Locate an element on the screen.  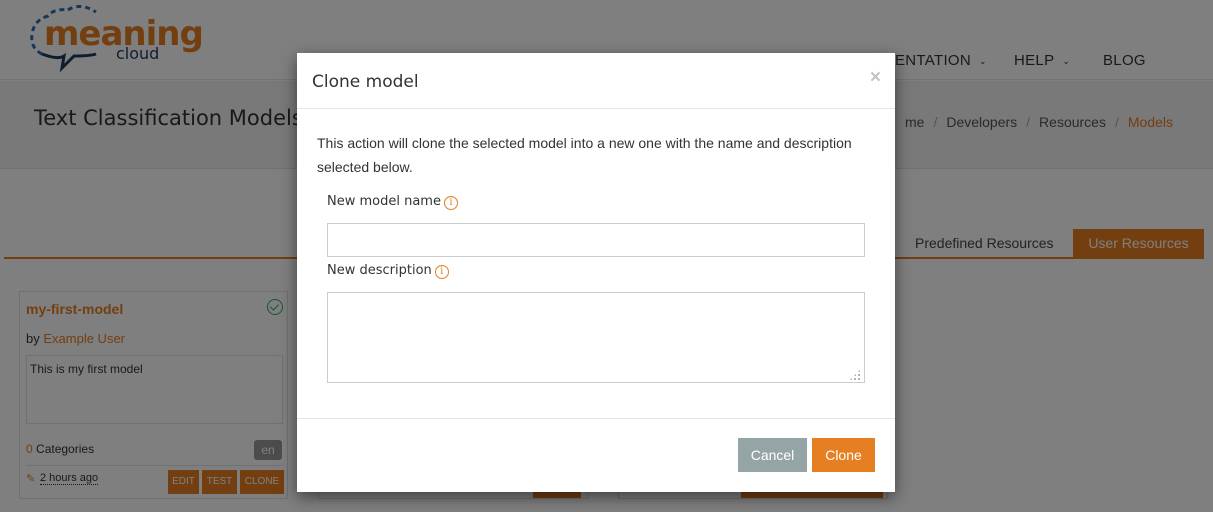
modal-title: Clone model is located at coordinates (365, 82).